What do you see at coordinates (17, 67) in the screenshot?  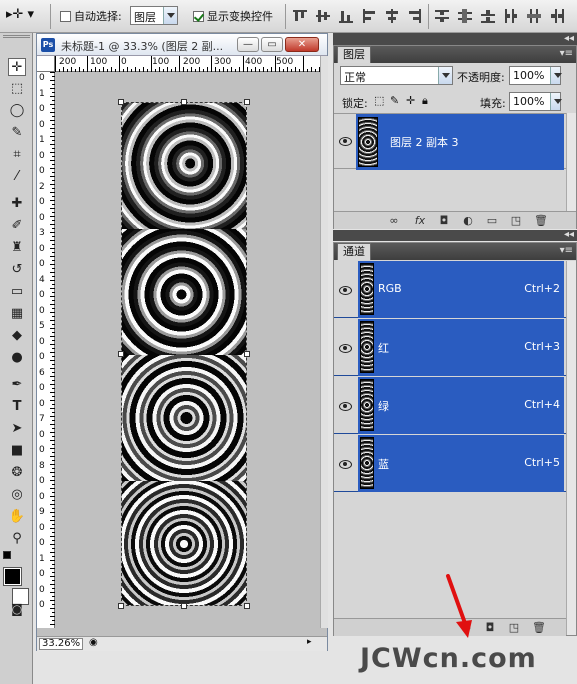 I see `move-tool-icon: ✛` at bounding box center [17, 67].